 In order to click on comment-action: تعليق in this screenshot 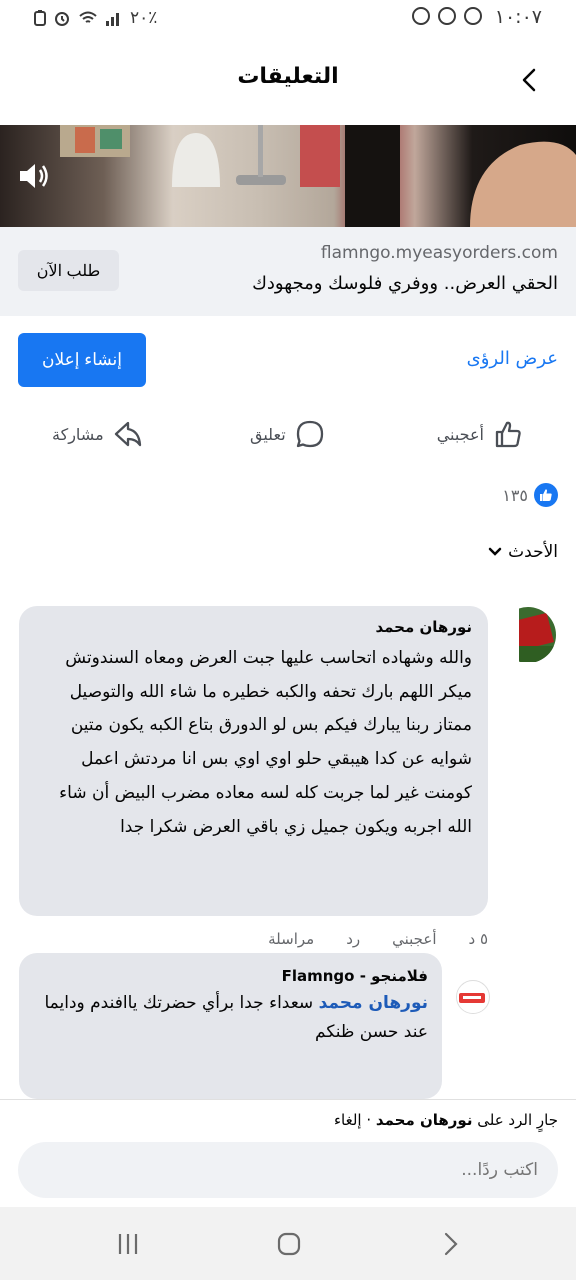, I will do `click(288, 434)`.